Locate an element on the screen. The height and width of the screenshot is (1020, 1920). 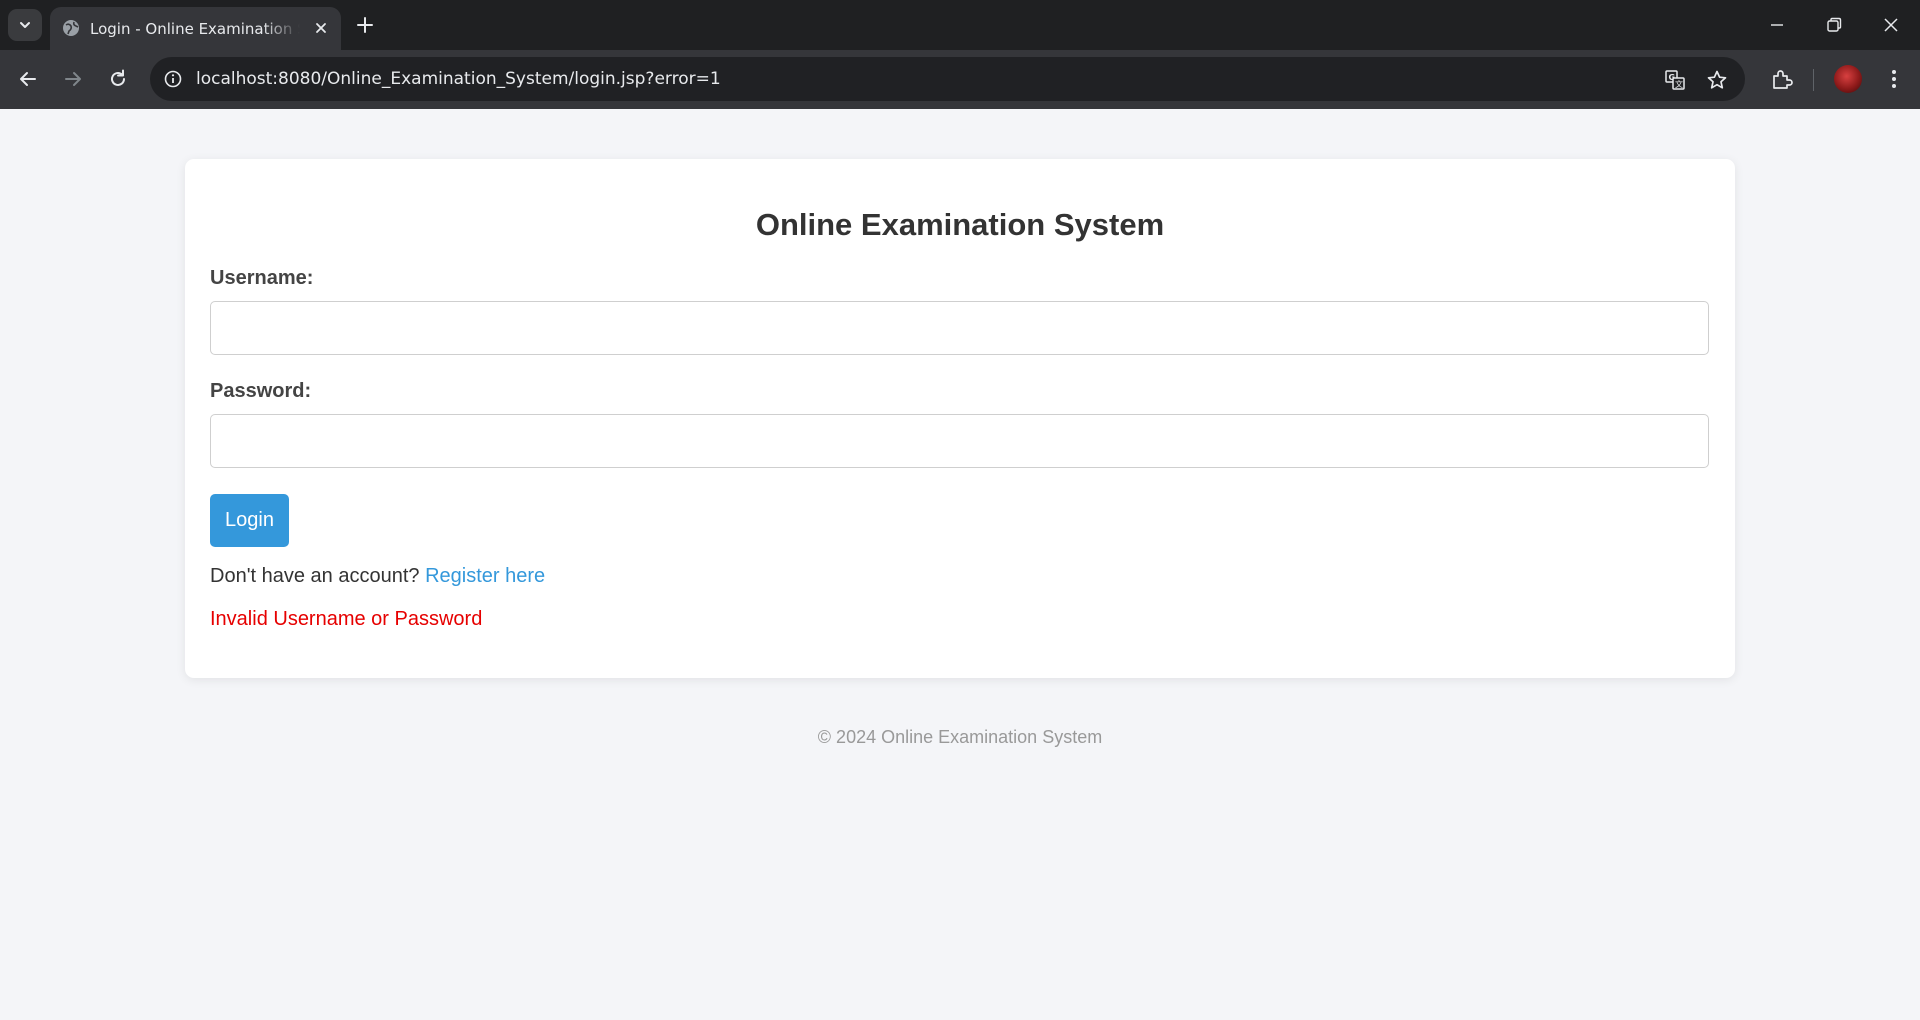
avatar is located at coordinates (1848, 79).